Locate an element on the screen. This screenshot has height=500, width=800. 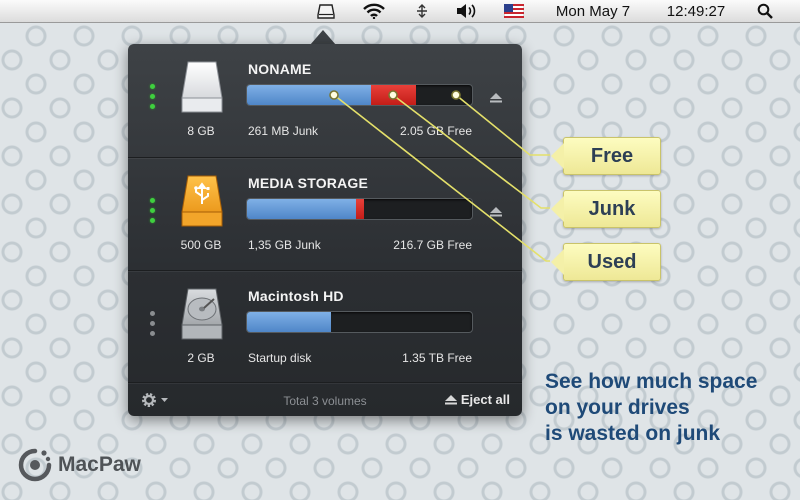
menu-date: Mon May 7 is located at coordinates (593, 11).